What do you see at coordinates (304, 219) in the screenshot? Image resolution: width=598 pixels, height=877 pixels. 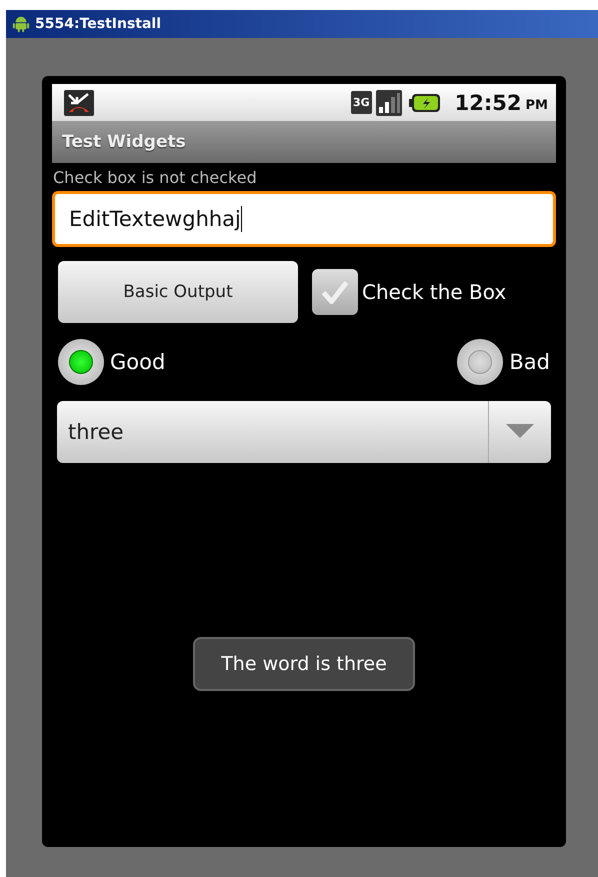 I see `edit-text-field: EditTextewghhaj` at bounding box center [304, 219].